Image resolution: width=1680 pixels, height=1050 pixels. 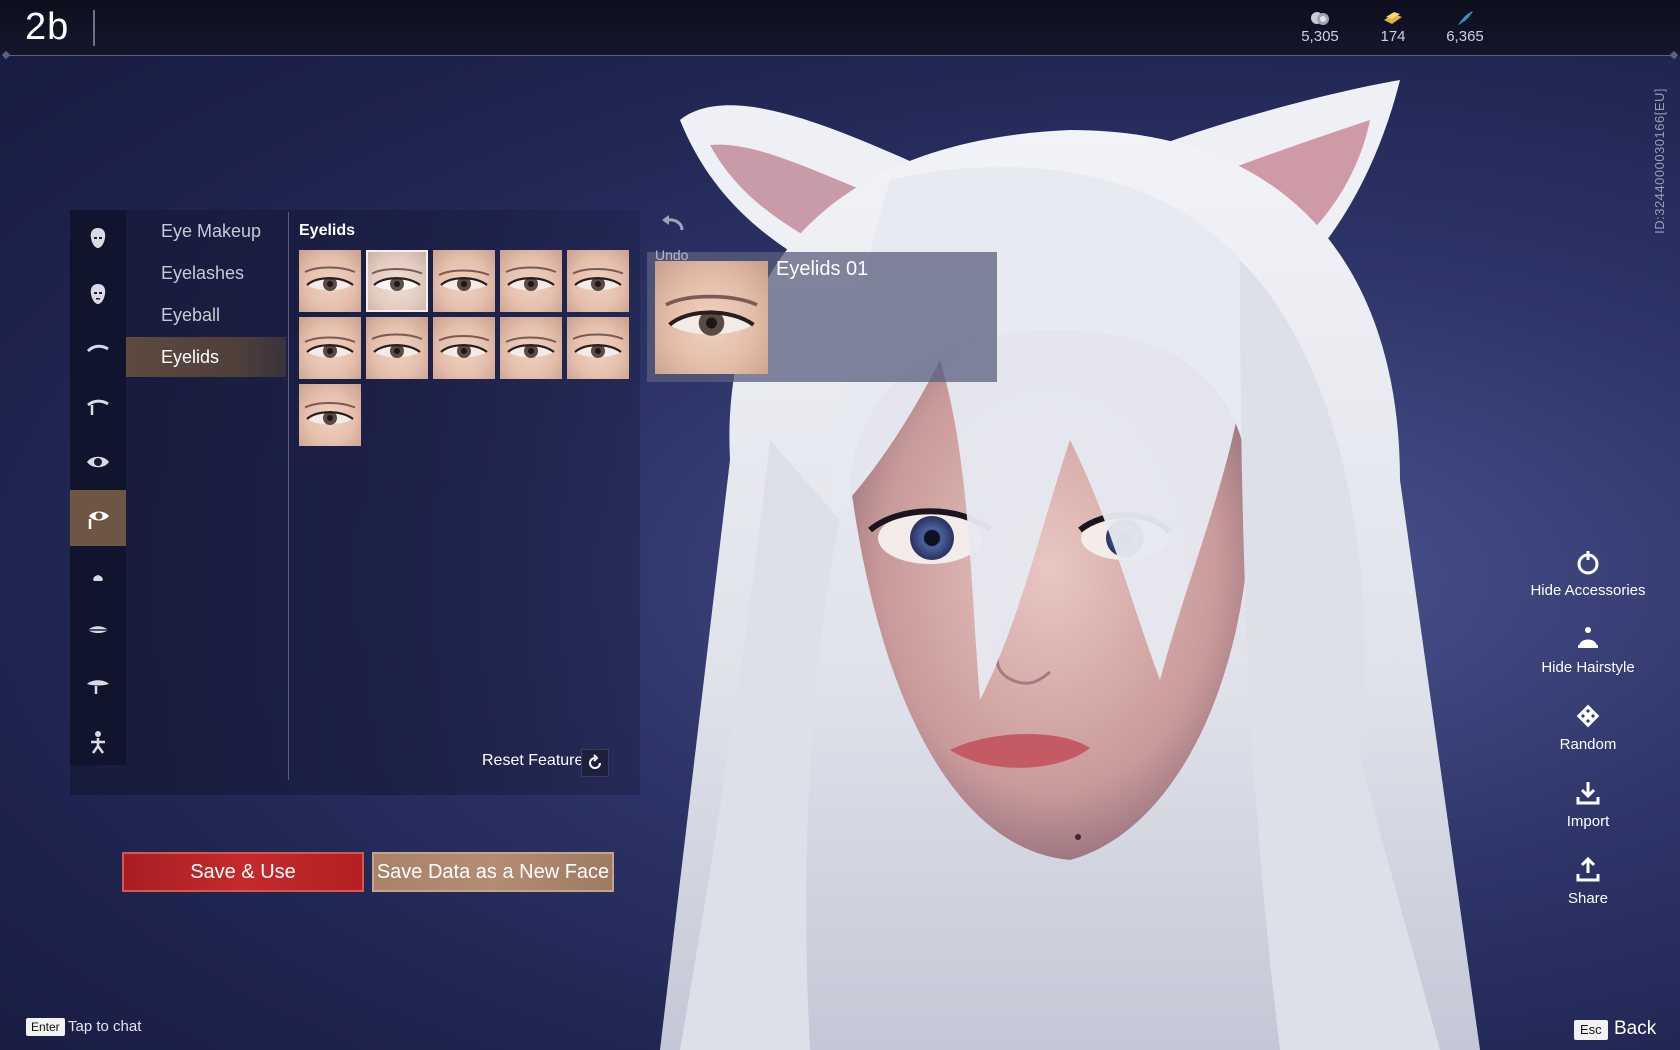 I want to click on enter-key-hint: Enter, so click(x=45, y=1027).